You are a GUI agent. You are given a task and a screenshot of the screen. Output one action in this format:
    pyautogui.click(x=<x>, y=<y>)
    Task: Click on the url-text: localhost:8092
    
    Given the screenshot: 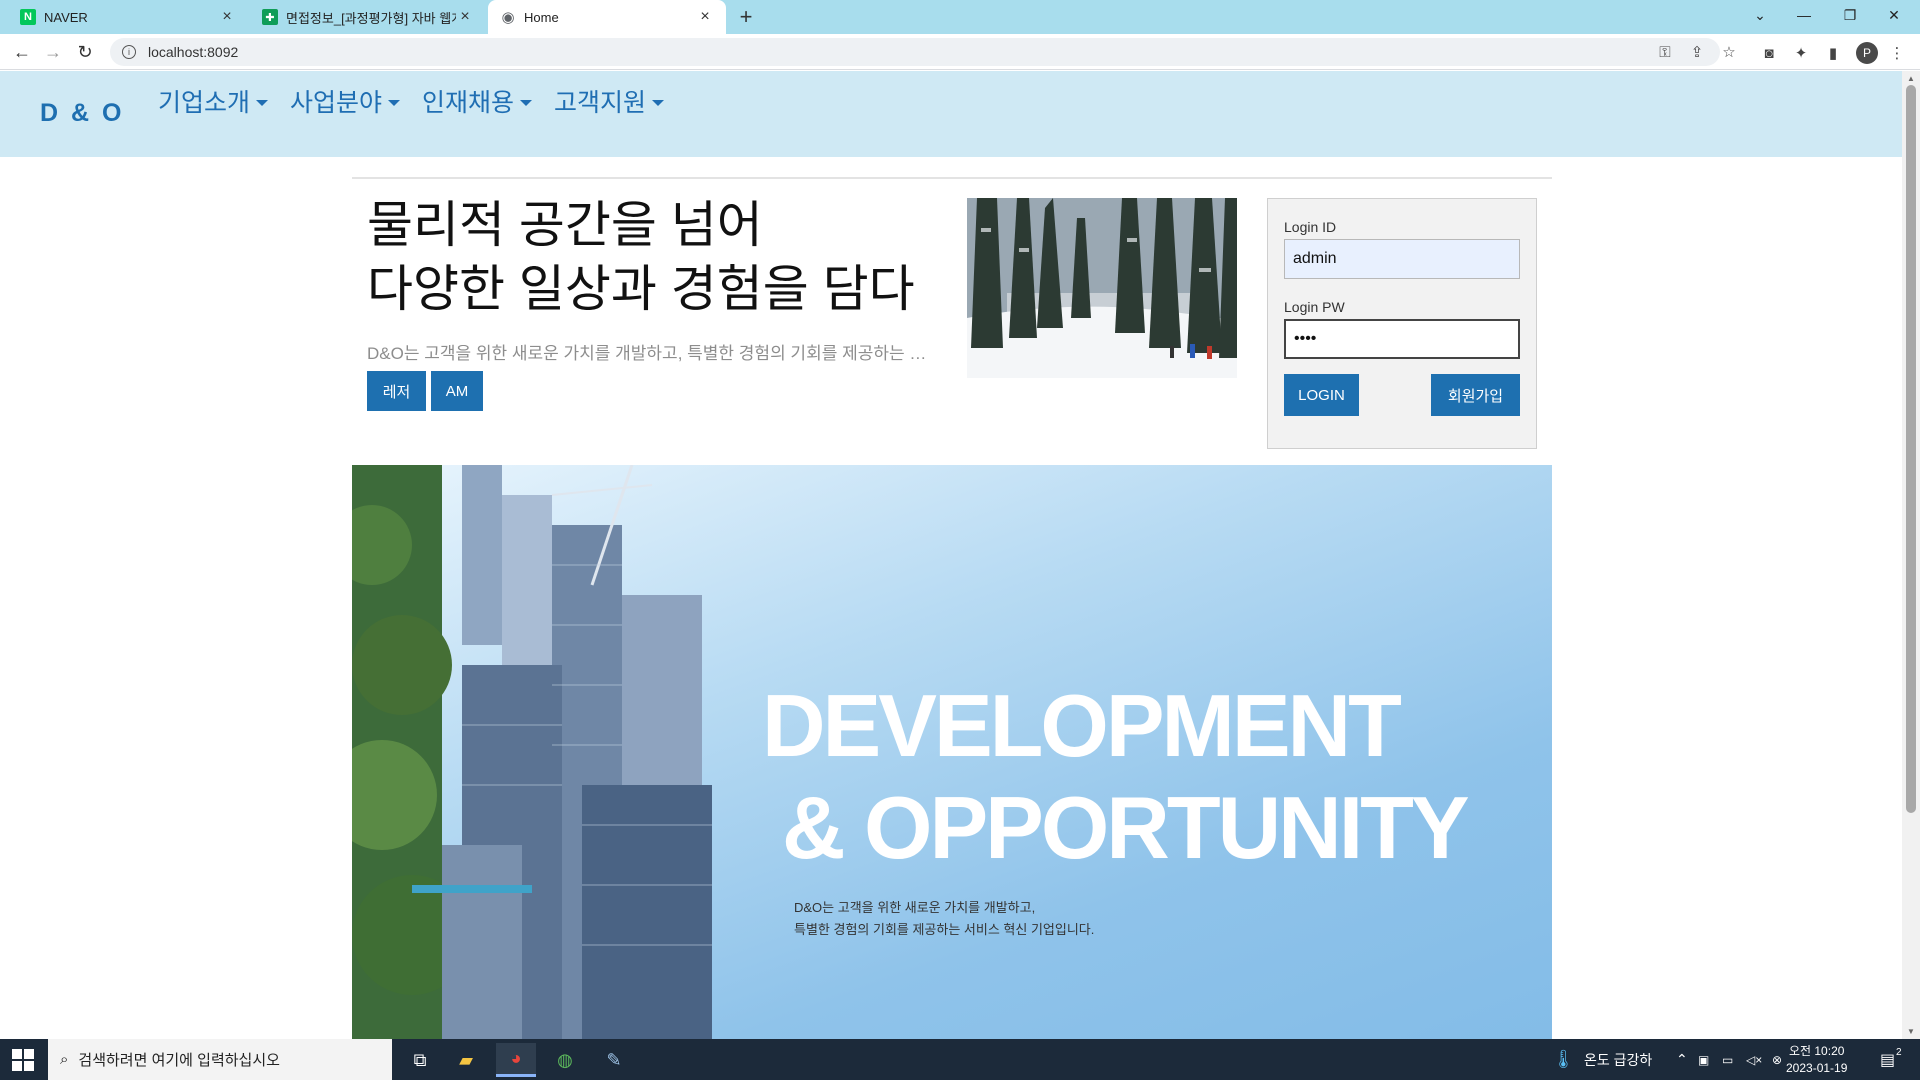 What is the action you would take?
    pyautogui.click(x=193, y=52)
    